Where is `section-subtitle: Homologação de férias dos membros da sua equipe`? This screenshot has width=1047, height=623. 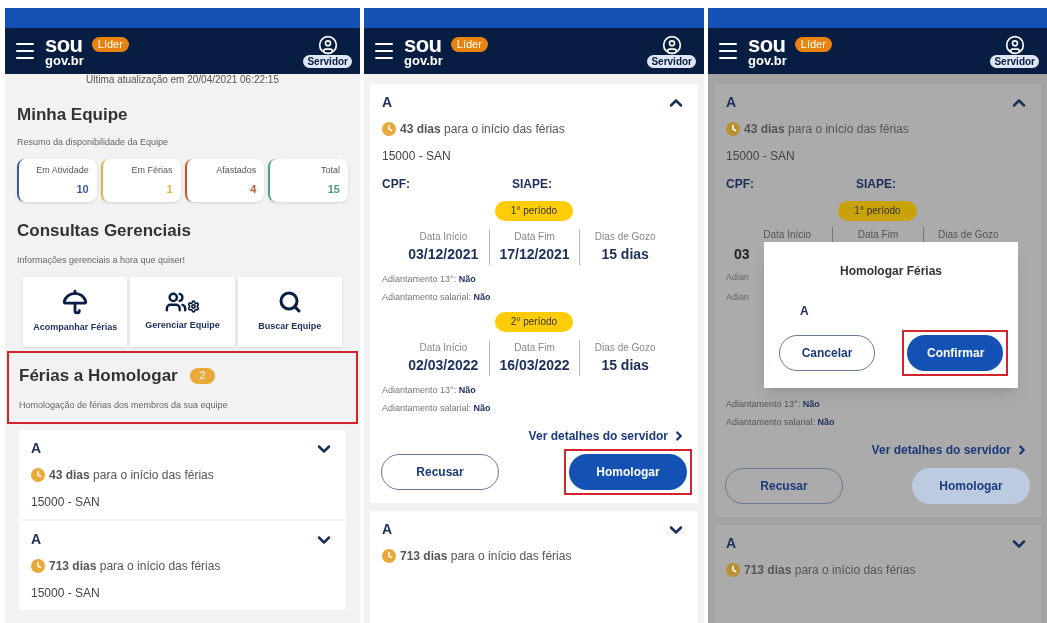
section-subtitle: Homologação de férias dos membros da sua equipe is located at coordinates (124, 405).